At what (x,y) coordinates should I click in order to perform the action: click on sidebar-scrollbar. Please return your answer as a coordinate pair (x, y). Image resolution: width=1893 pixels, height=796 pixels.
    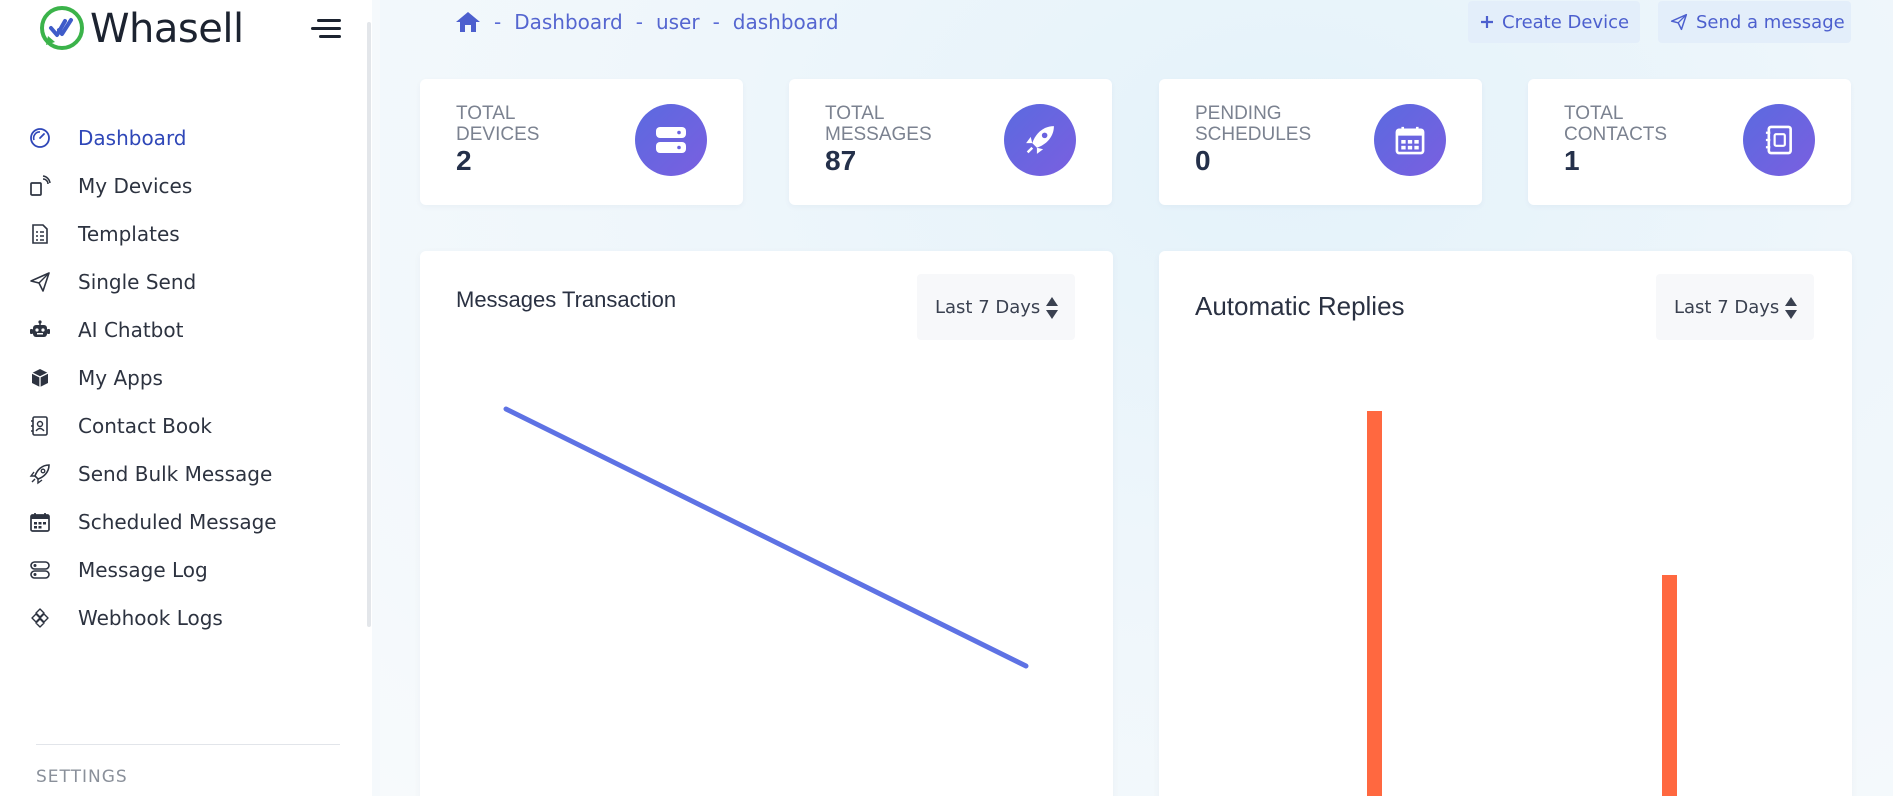
    Looking at the image, I should click on (369, 324).